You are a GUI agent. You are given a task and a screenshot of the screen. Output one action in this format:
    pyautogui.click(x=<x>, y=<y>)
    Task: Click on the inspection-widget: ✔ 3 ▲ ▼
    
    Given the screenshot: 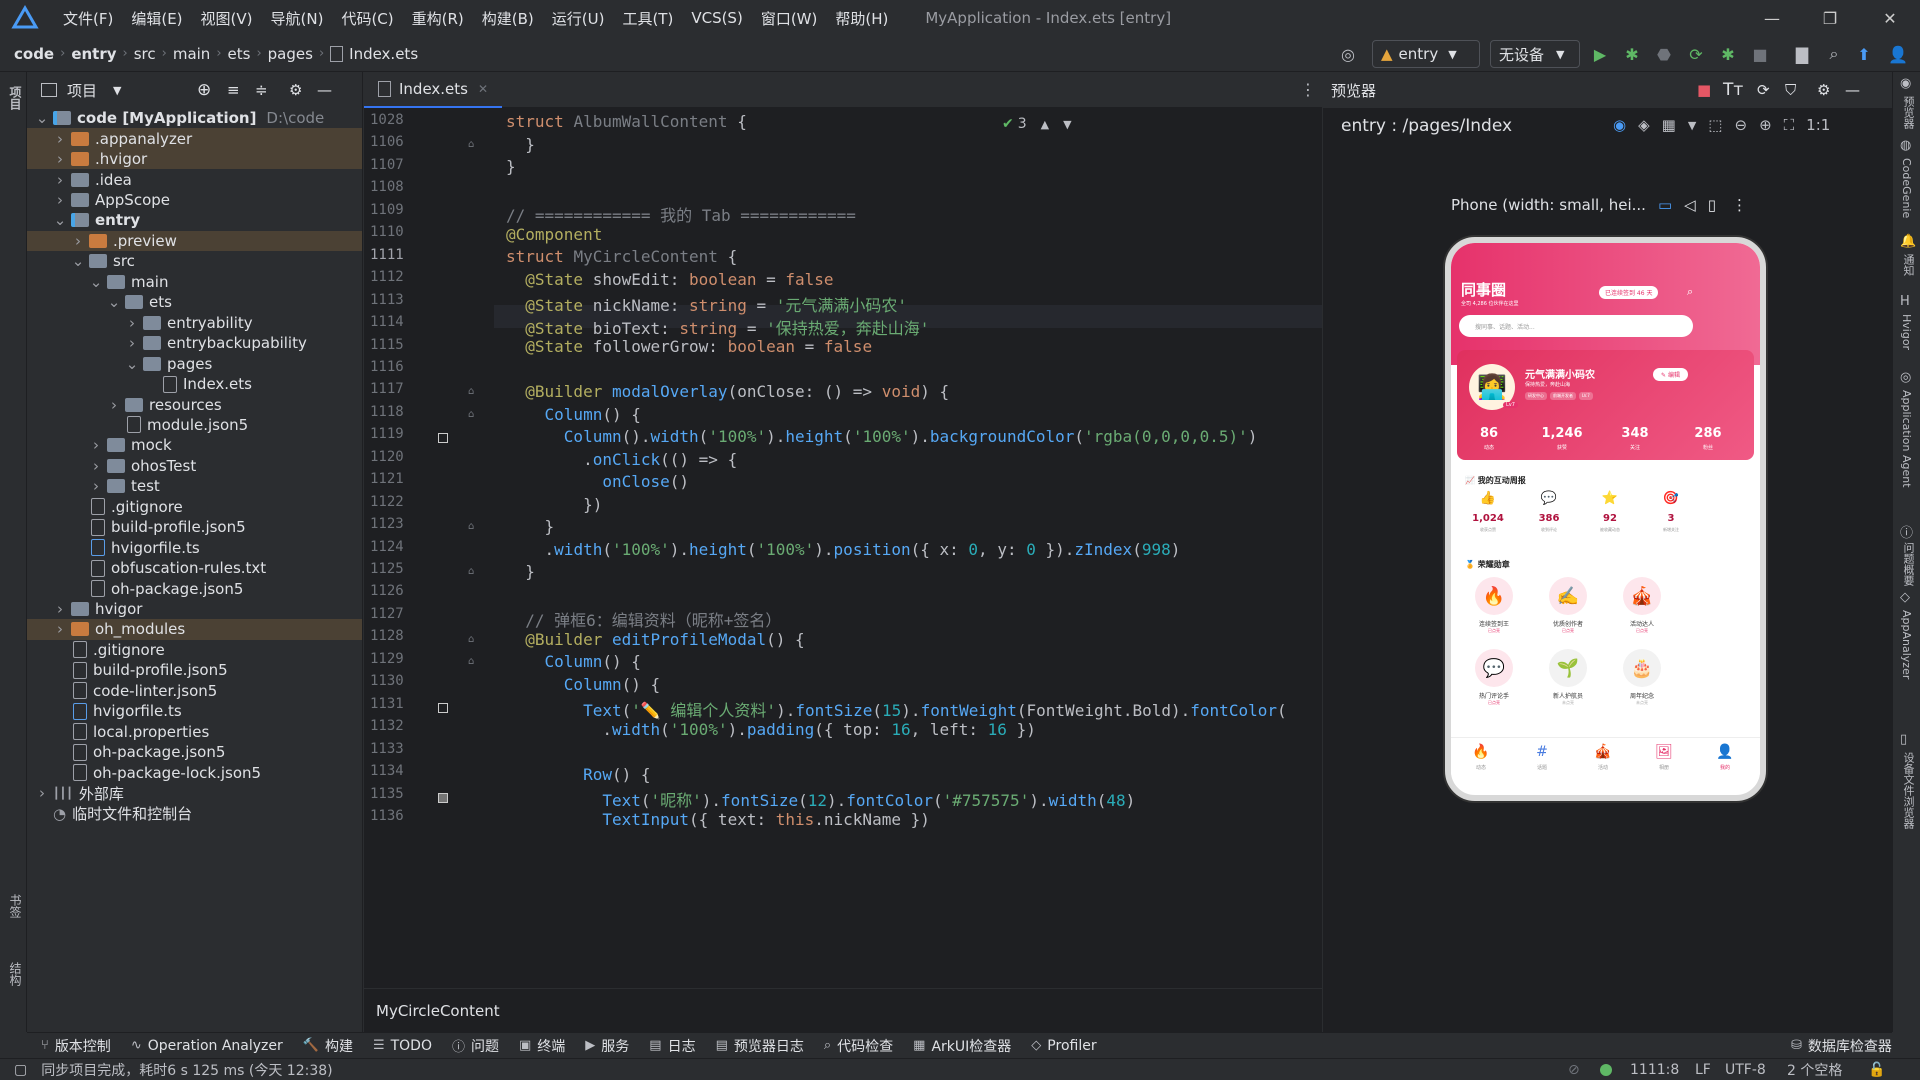 What is the action you would take?
    pyautogui.click(x=1037, y=124)
    